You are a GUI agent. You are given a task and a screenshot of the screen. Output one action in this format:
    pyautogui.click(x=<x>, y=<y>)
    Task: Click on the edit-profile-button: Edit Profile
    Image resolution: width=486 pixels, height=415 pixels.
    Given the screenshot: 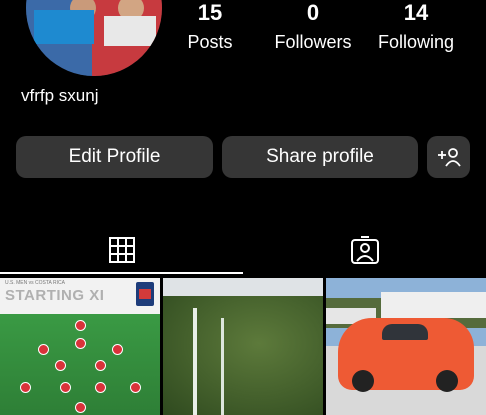 What is the action you would take?
    pyautogui.click(x=114, y=157)
    